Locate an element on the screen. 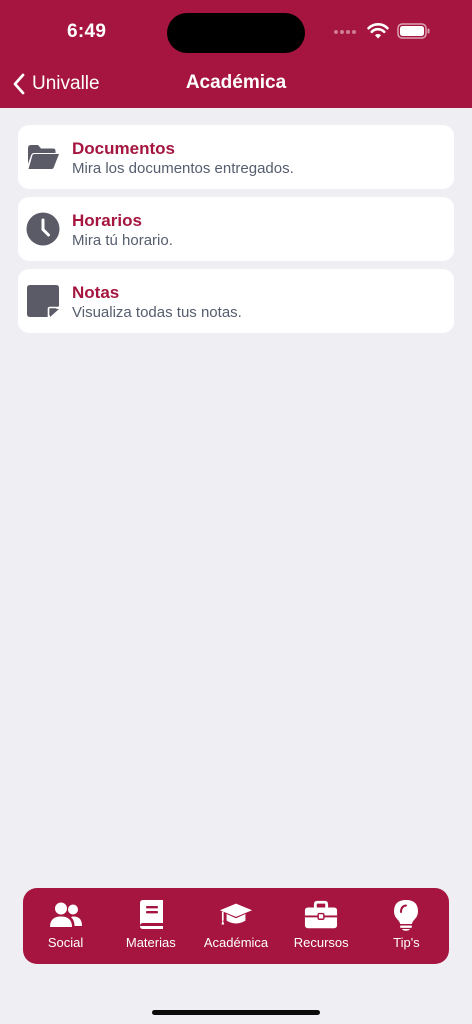 The height and width of the screenshot is (1024, 472). tab-label: Recursos is located at coordinates (321, 942).